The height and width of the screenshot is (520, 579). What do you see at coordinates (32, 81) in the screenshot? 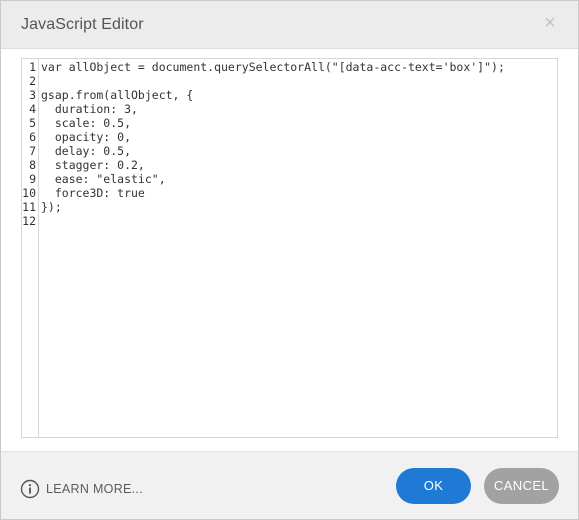
I see `line-number: 2` at bounding box center [32, 81].